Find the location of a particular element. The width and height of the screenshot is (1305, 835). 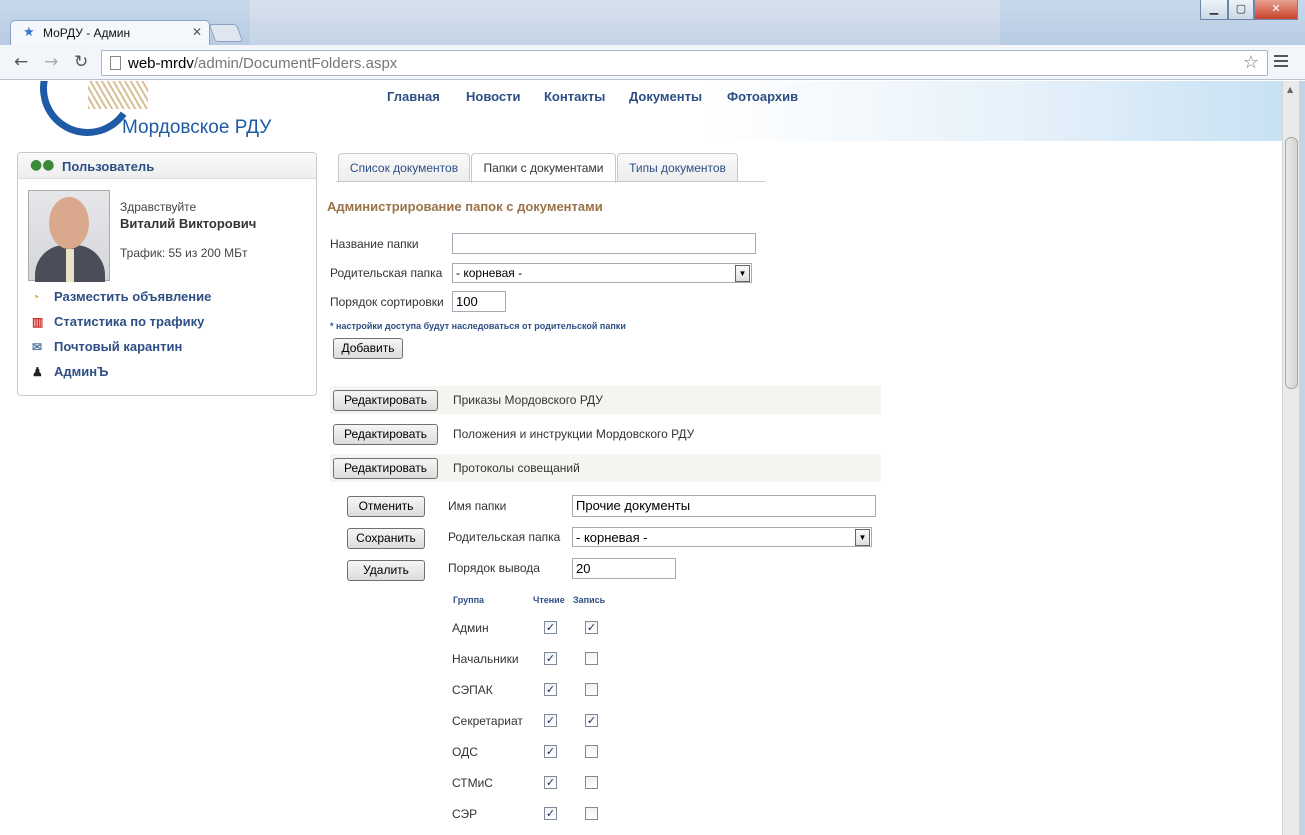

user-photo is located at coordinates (69, 236).